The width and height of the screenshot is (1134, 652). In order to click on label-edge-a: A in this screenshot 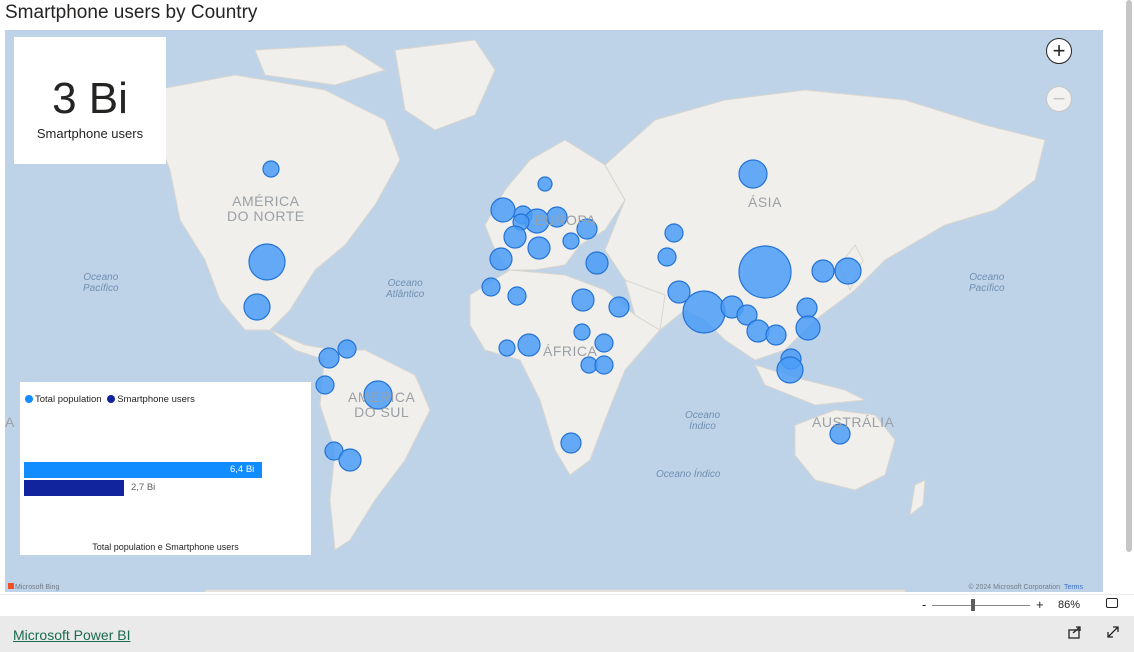, I will do `click(10, 422)`.